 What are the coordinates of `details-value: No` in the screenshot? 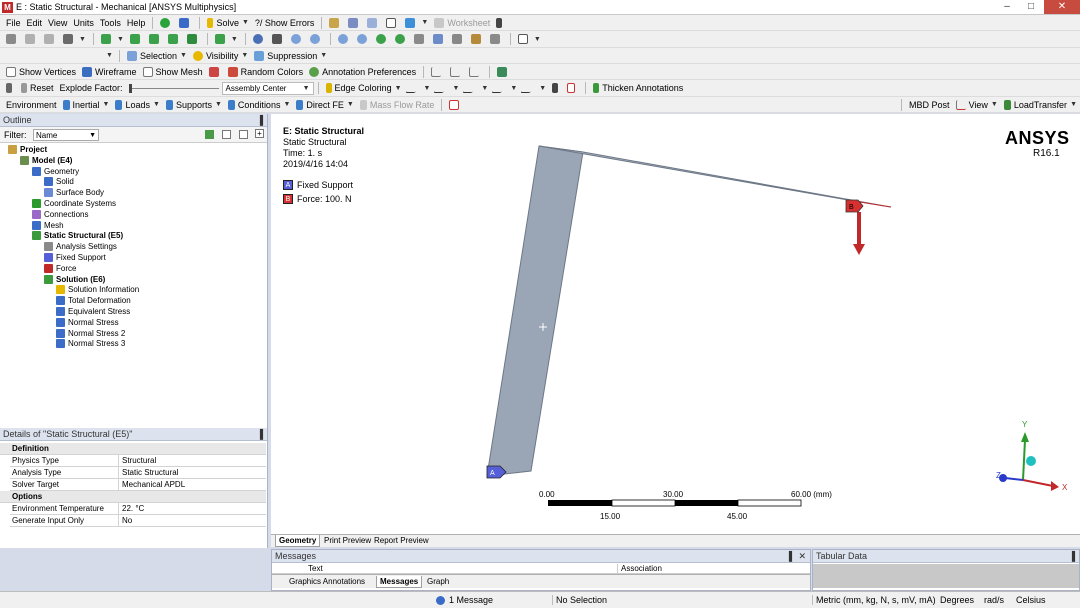 It's located at (192, 521).